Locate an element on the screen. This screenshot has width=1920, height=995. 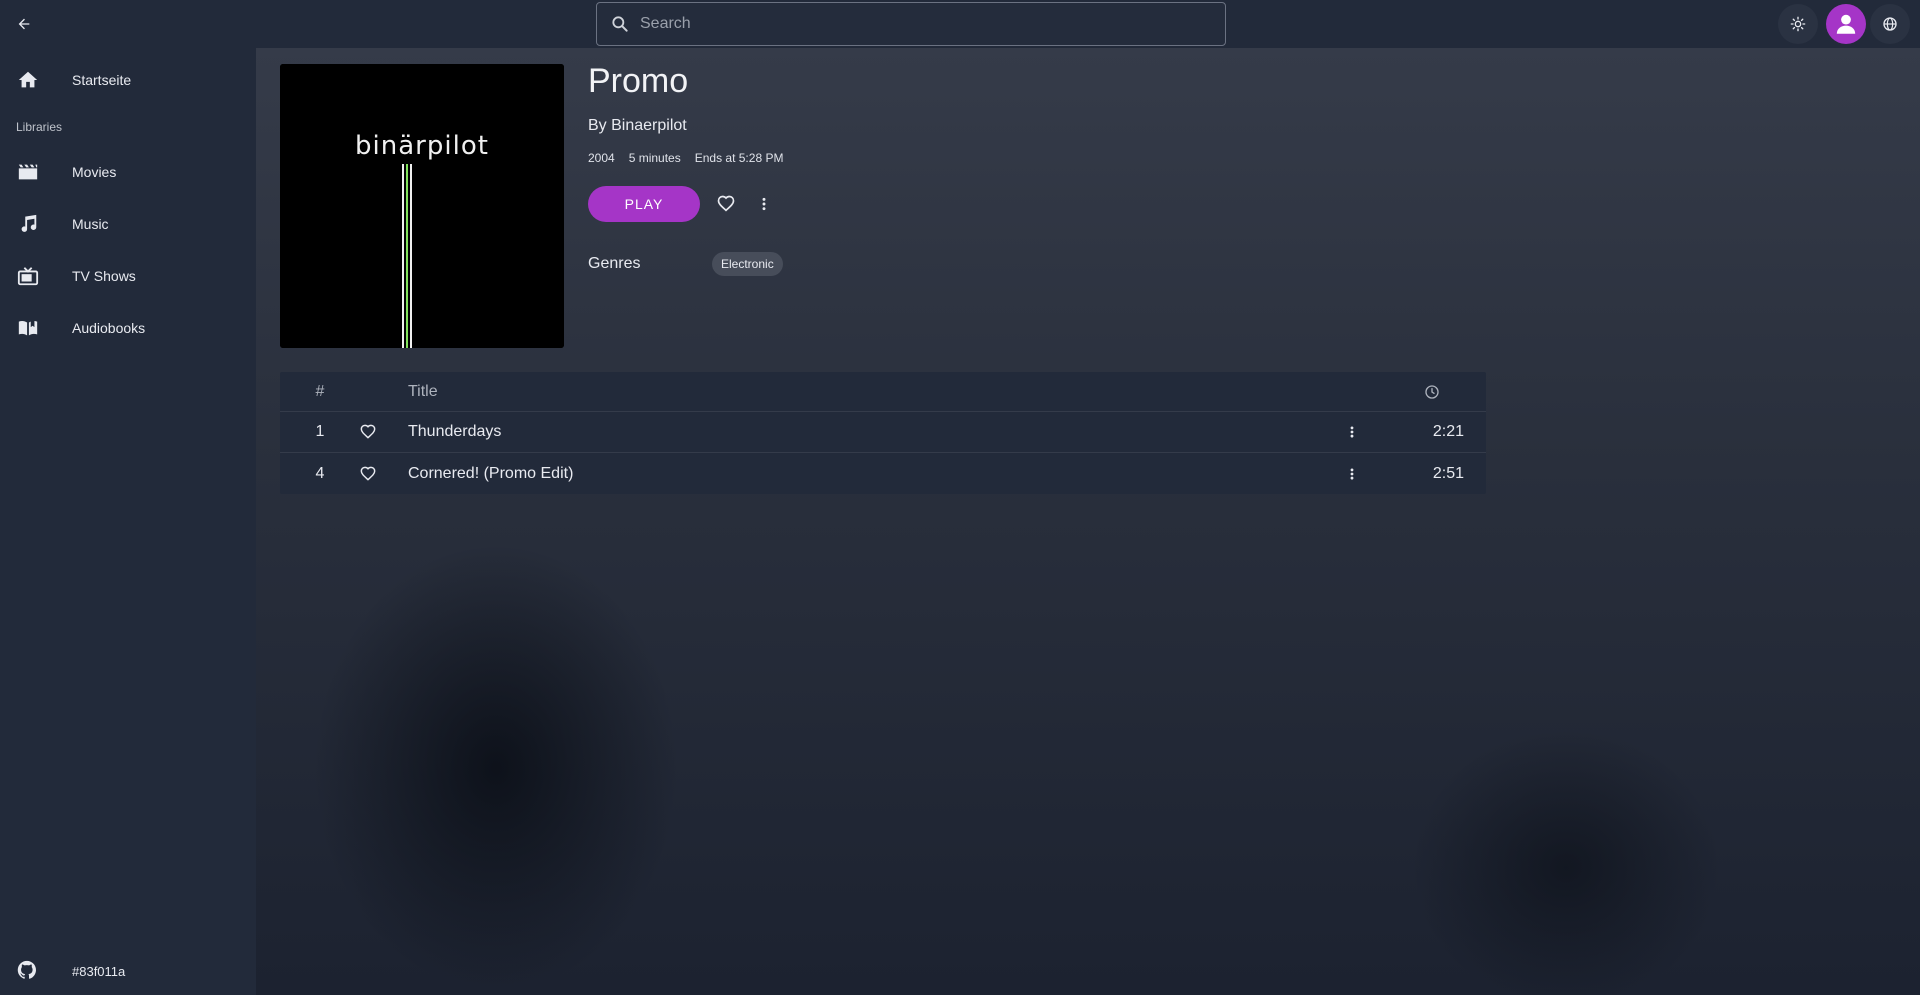
album-artist-link: By Binaerpilot is located at coordinates (637, 126).